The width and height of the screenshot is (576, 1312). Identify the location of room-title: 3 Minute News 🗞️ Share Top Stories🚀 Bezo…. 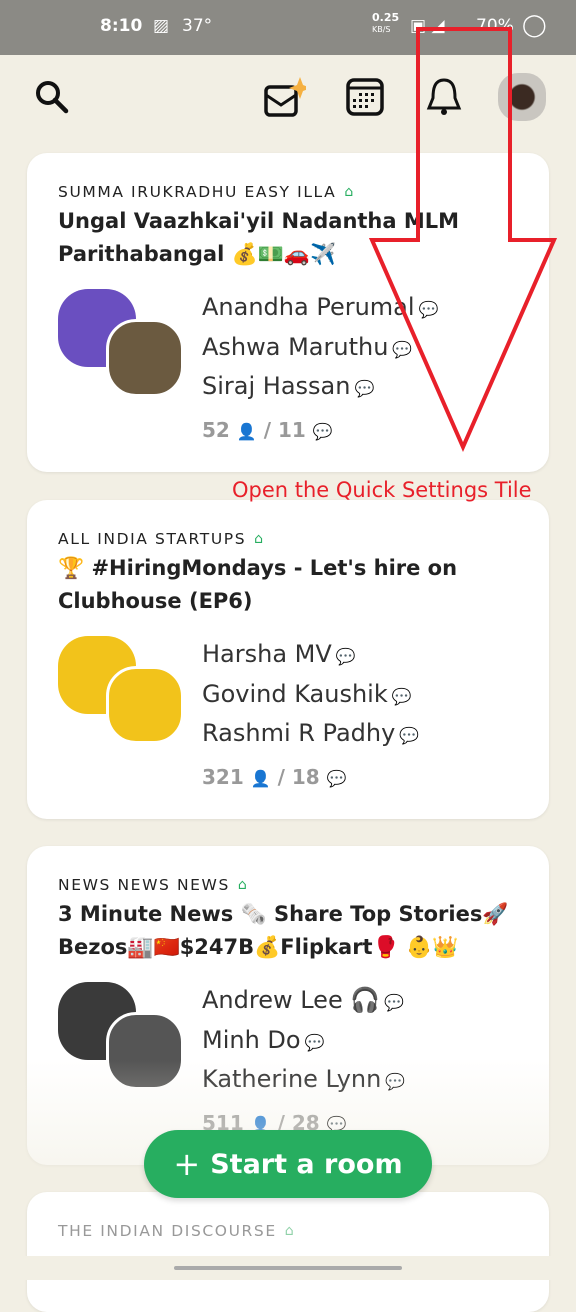
(283, 930).